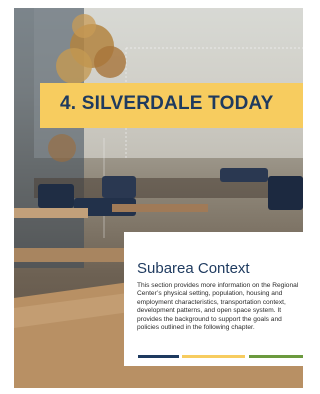 The width and height of the screenshot is (320, 394). What do you see at coordinates (193, 268) in the screenshot?
I see `section-heading: Subarea Context` at bounding box center [193, 268].